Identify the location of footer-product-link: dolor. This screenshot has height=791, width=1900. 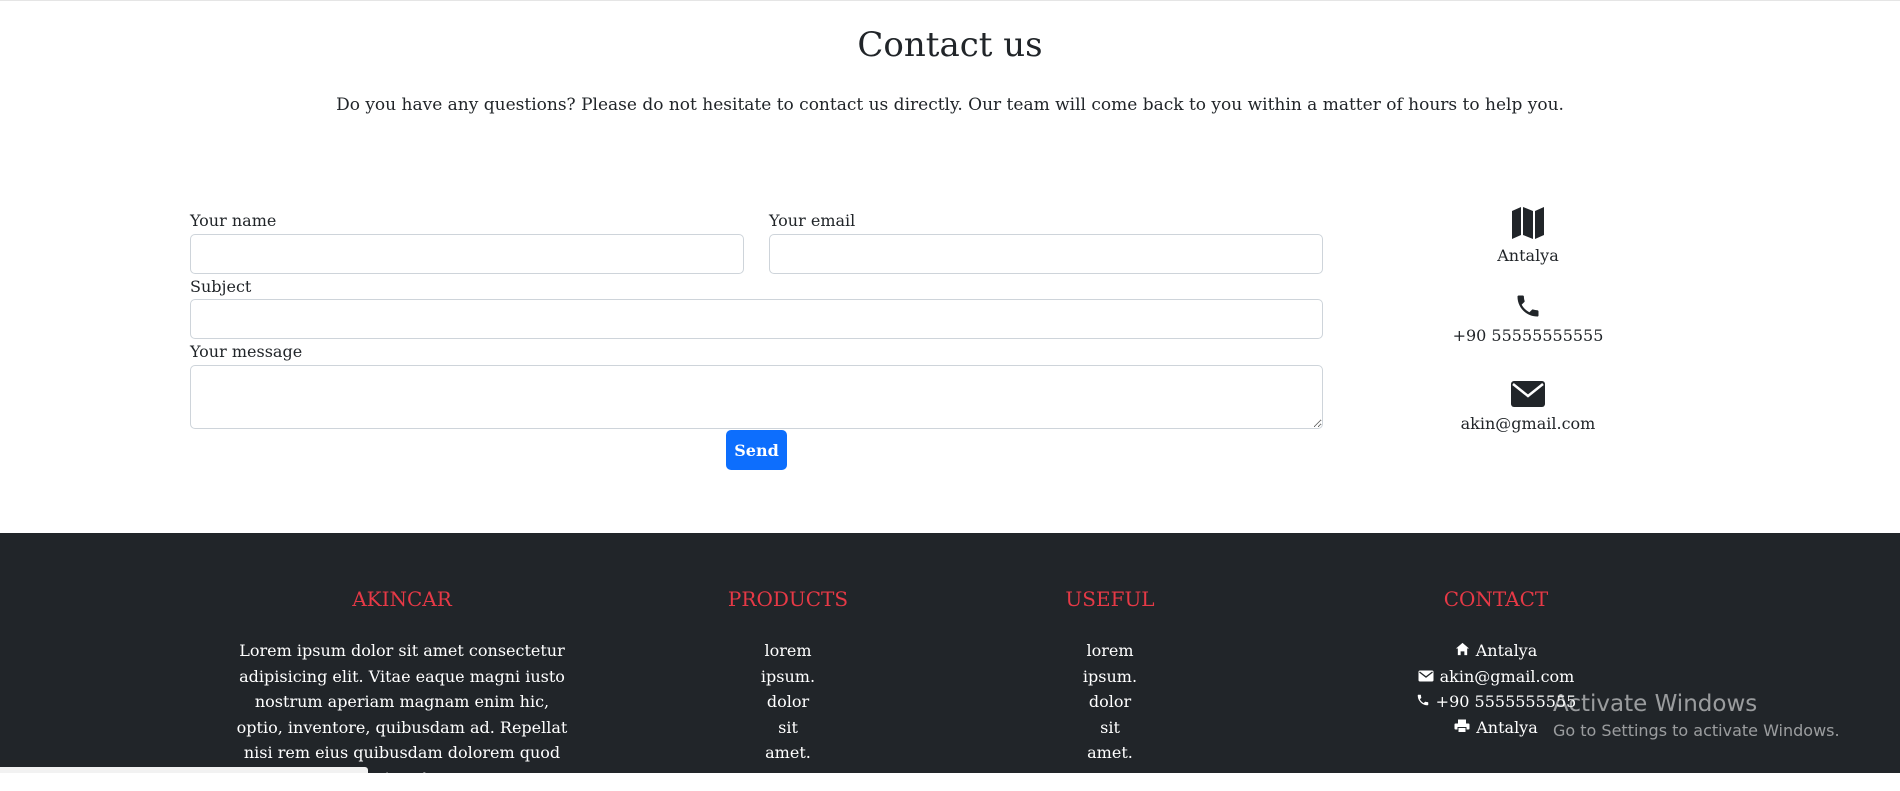
(788, 702).